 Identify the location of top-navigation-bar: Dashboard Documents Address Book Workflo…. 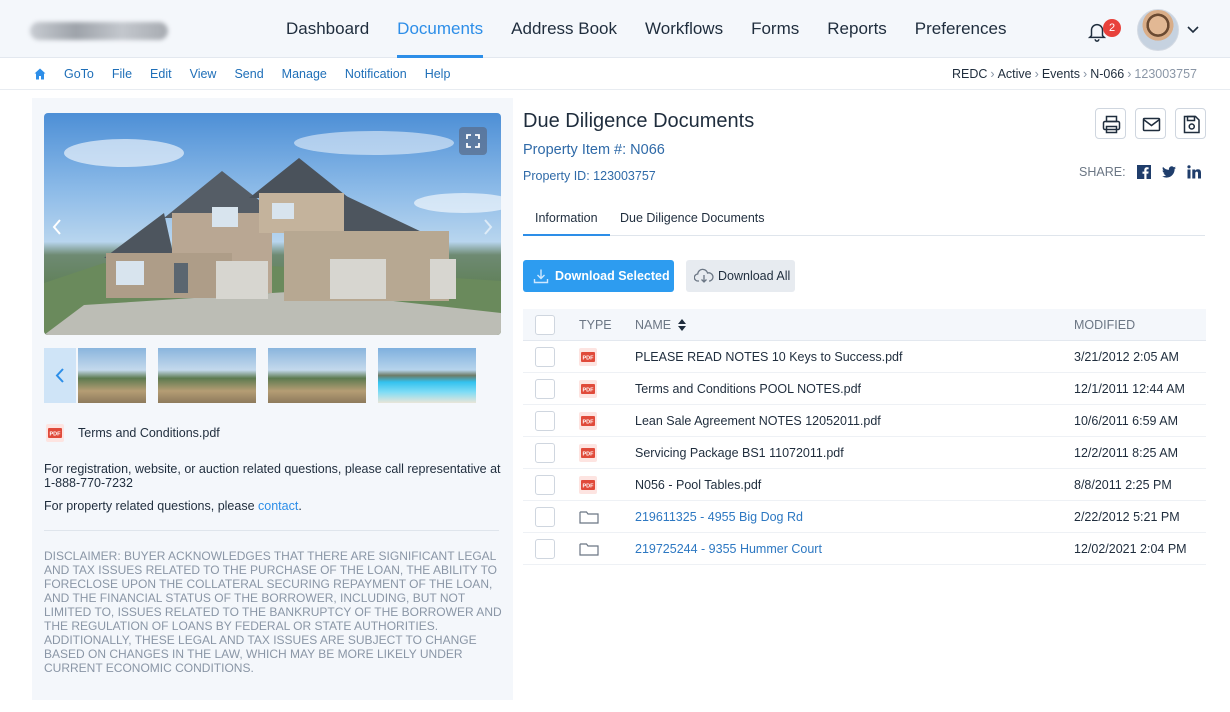
(615, 29).